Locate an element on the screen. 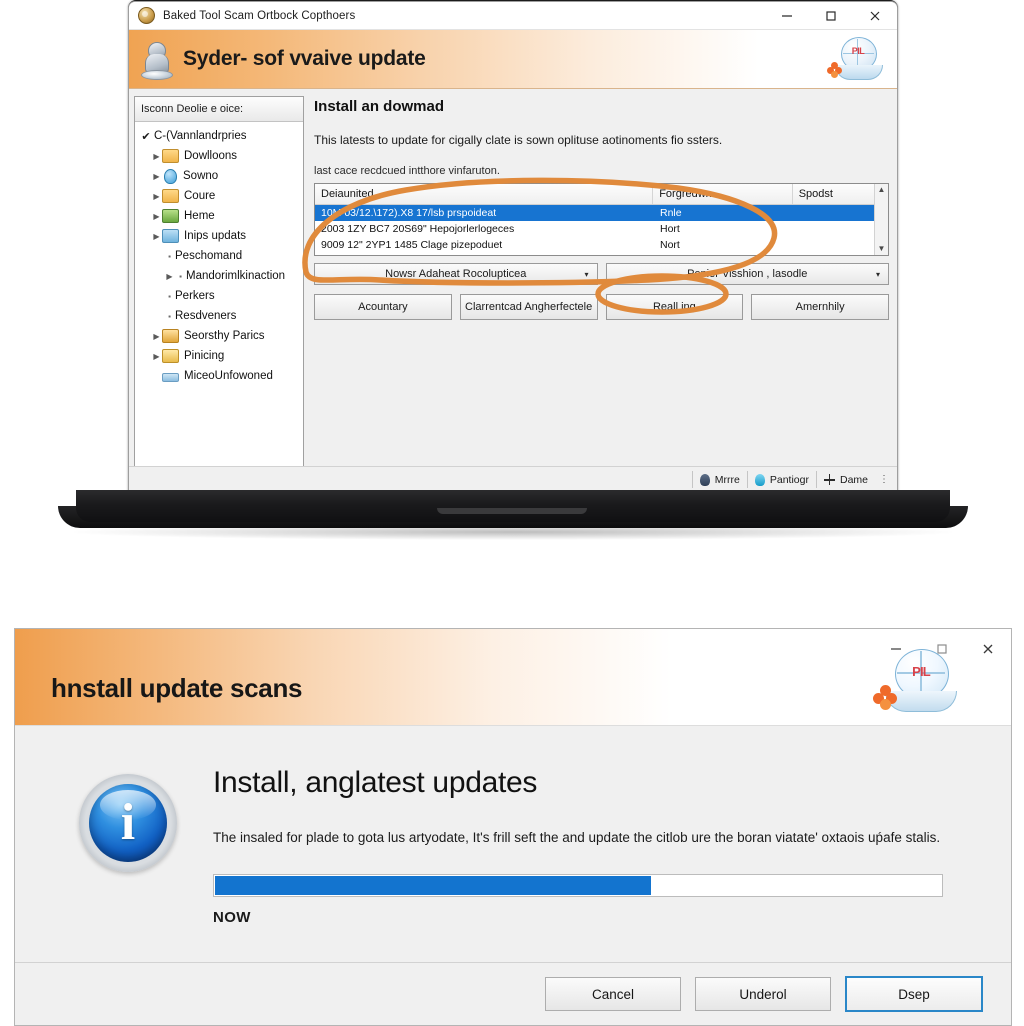 Image resolution: width=1024 pixels, height=1026 pixels. progress-label: NOW is located at coordinates (232, 917).